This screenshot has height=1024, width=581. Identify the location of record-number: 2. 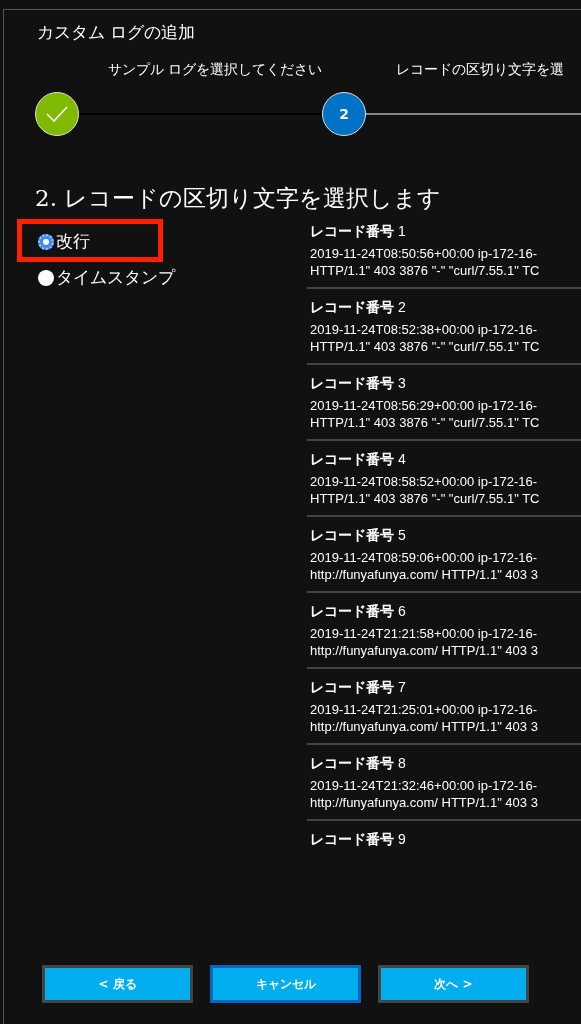
(401, 307).